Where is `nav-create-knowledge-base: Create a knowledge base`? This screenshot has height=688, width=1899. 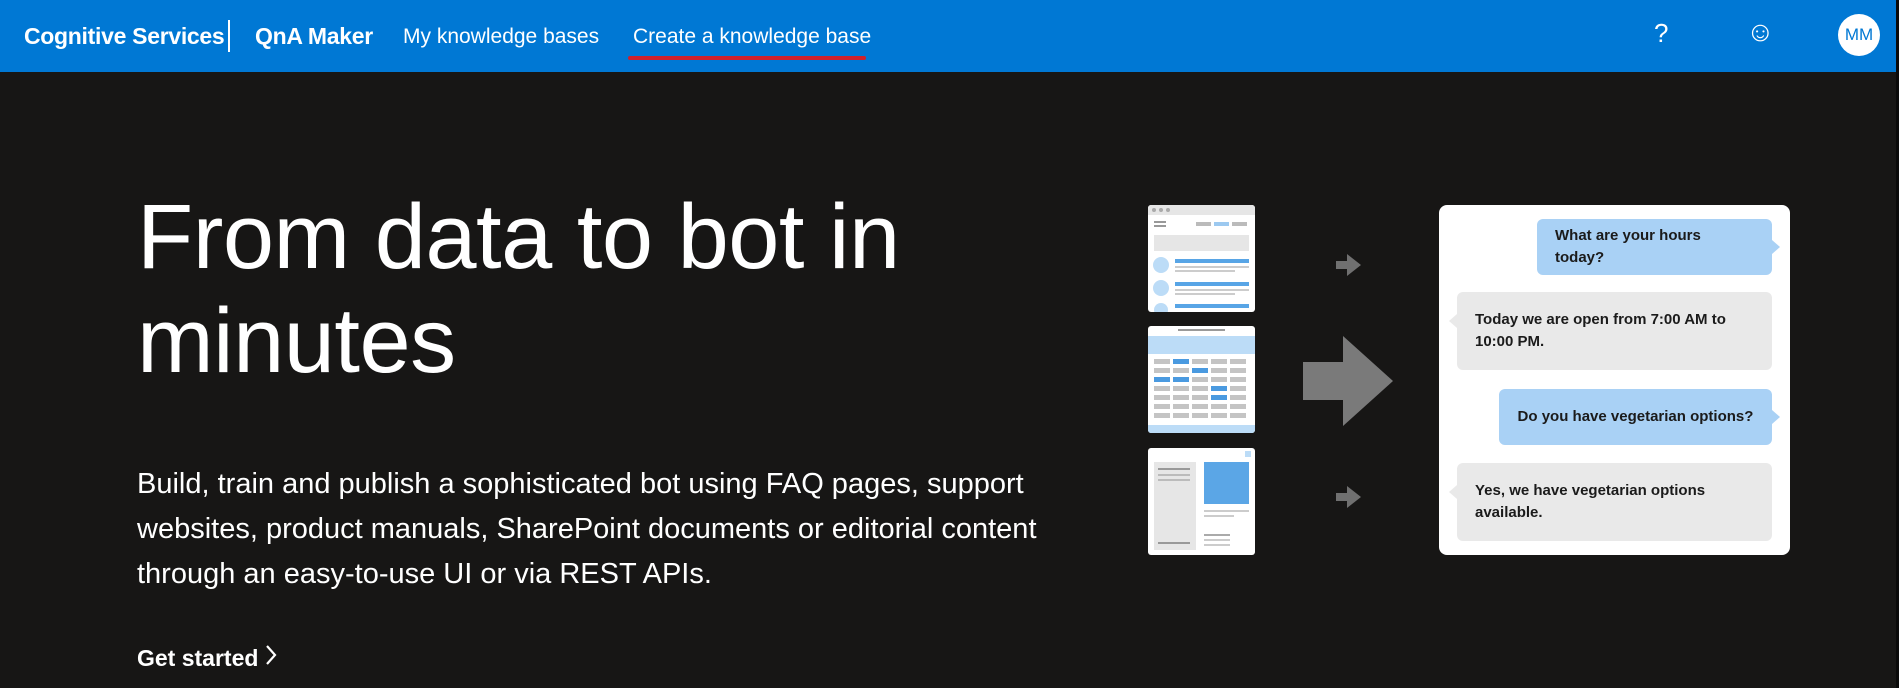 nav-create-knowledge-base: Create a knowledge base is located at coordinates (752, 37).